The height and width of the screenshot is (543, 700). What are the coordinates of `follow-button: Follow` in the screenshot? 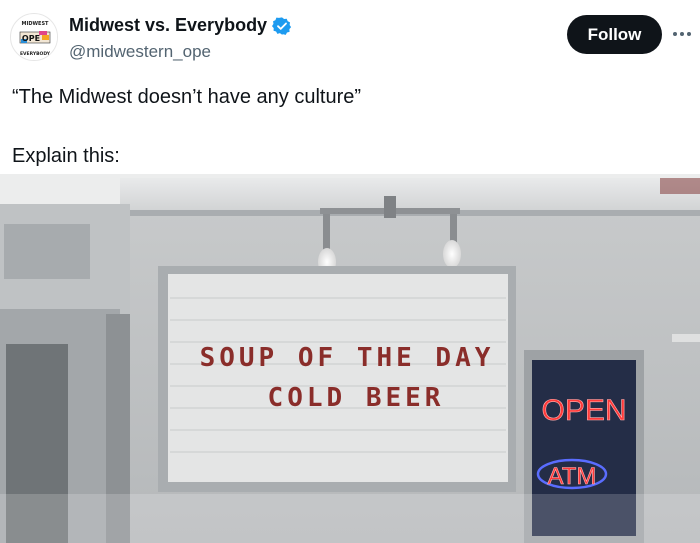 It's located at (614, 34).